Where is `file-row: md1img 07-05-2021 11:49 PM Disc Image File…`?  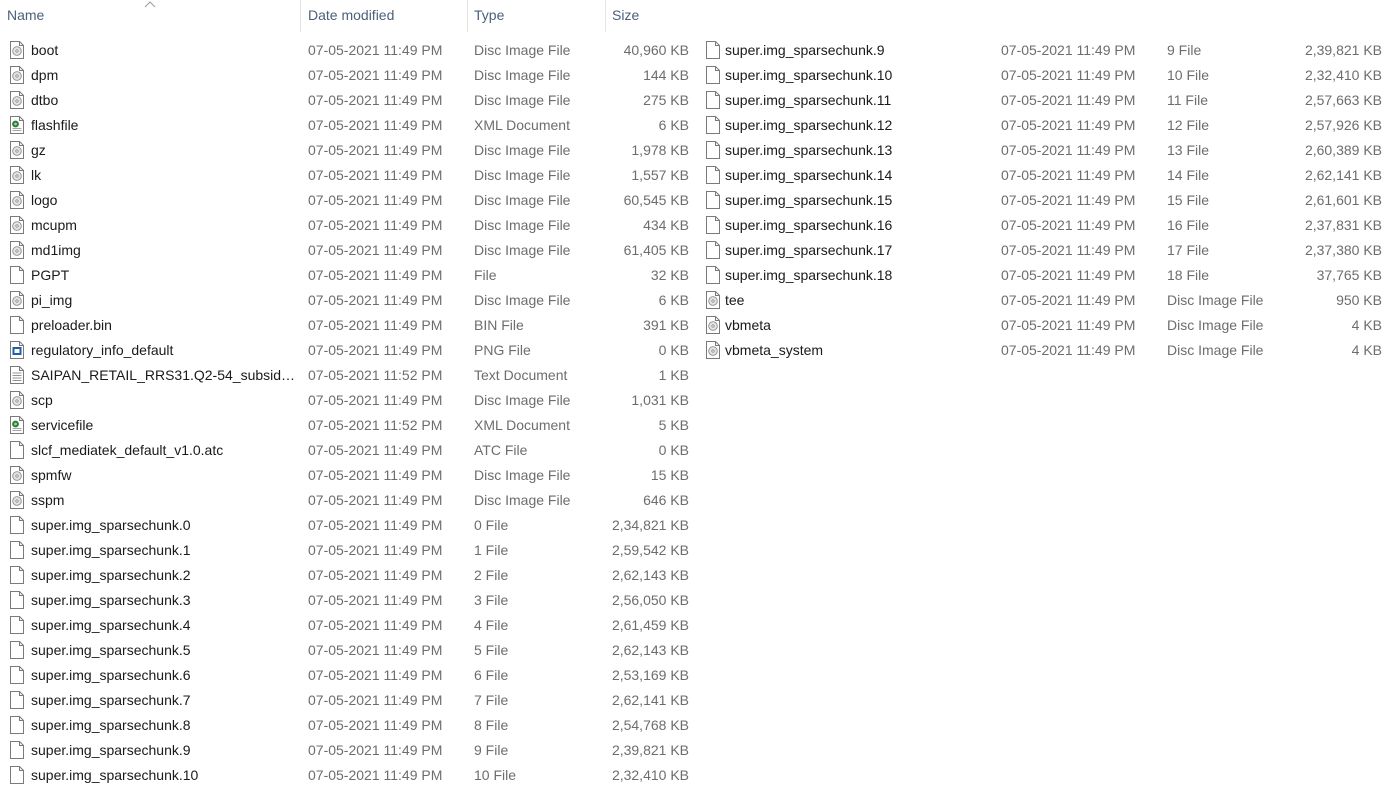
file-row: md1img 07-05-2021 11:49 PM Disc Image File… is located at coordinates (349, 250).